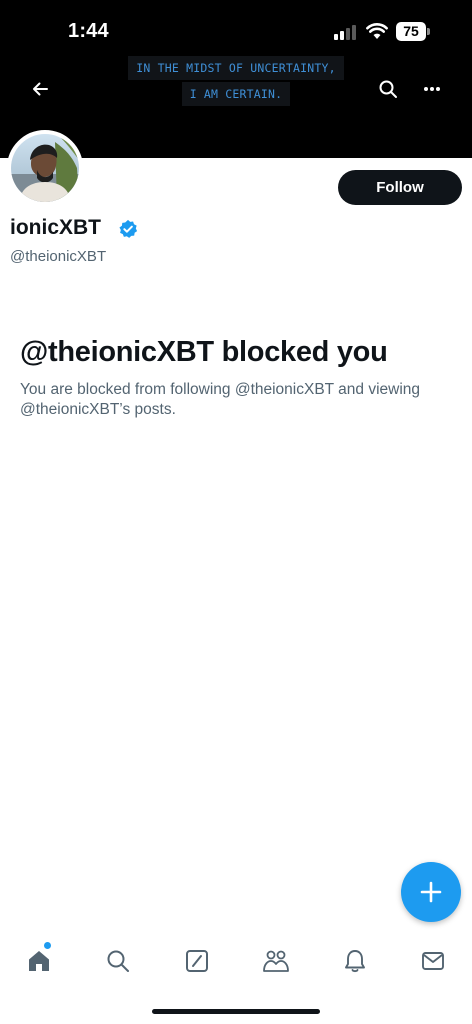  Describe the element at coordinates (400, 187) in the screenshot. I see `follow-button: Follow` at that location.